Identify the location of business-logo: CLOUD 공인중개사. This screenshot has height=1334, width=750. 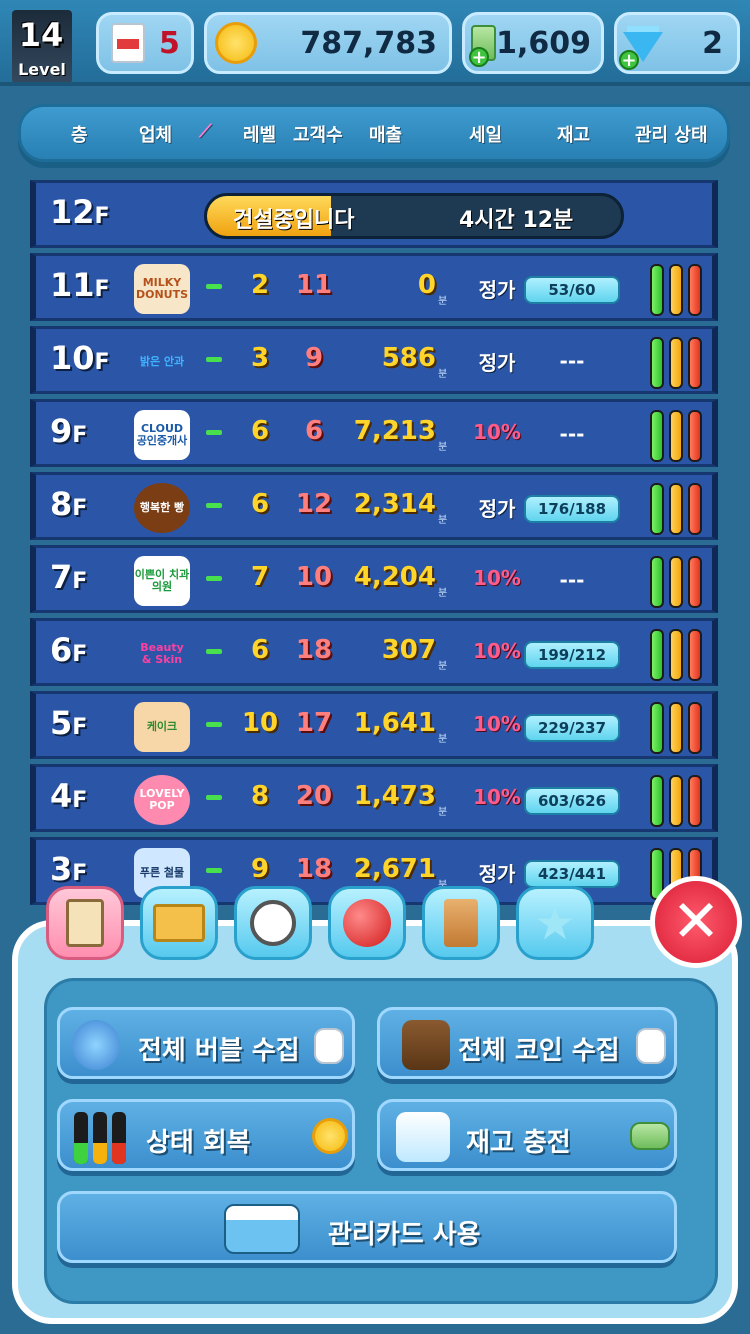
(162, 435).